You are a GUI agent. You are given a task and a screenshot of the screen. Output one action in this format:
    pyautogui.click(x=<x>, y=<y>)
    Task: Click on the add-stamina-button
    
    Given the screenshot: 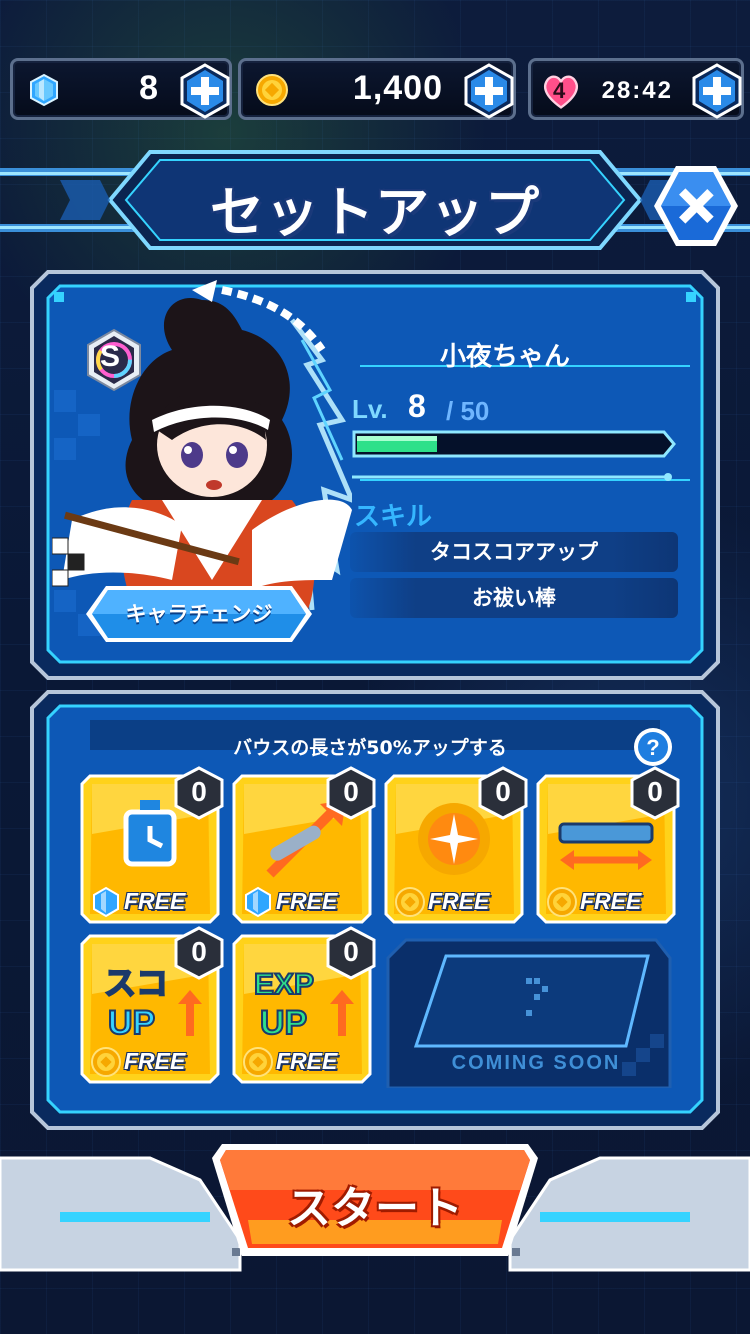 What is the action you would take?
    pyautogui.click(x=717, y=91)
    